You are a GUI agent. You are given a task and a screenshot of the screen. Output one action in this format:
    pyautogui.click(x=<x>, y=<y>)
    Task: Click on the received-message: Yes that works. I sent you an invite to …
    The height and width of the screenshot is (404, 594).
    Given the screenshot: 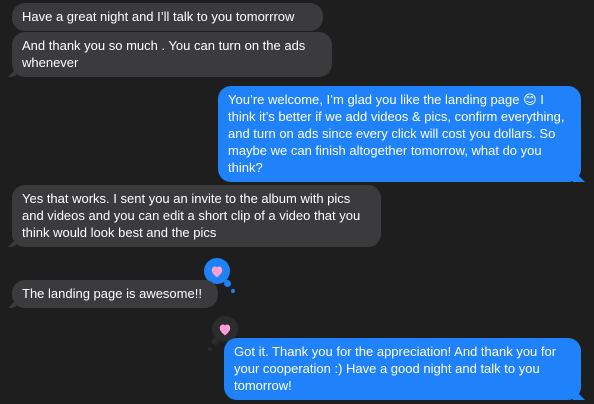 What is the action you would take?
    pyautogui.click(x=196, y=216)
    